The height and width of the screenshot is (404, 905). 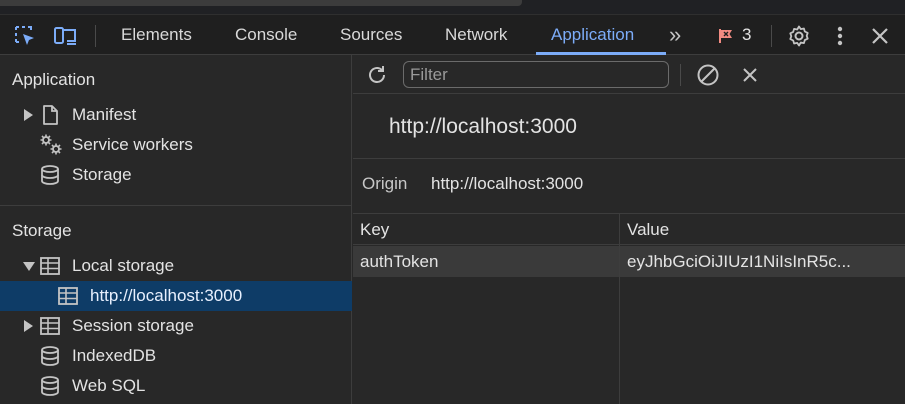 I want to click on section-title-storage: Storage, so click(x=42, y=230).